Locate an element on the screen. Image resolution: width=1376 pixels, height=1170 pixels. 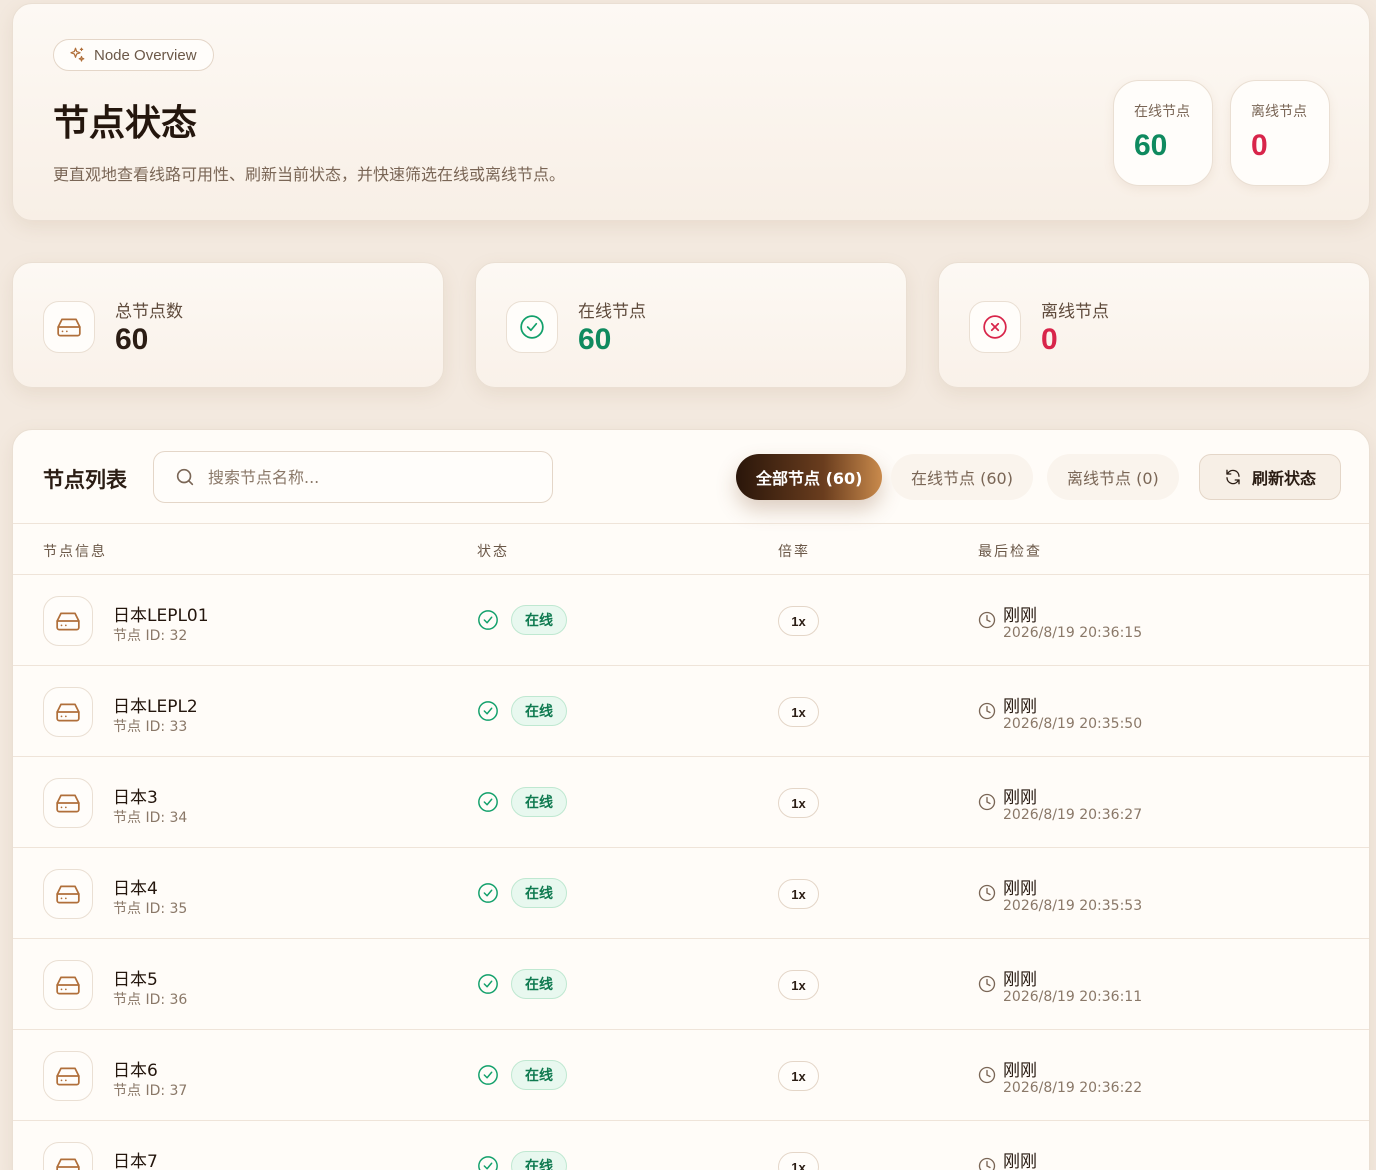
online-nodes-card: 在线节点 60 is located at coordinates (691, 325).